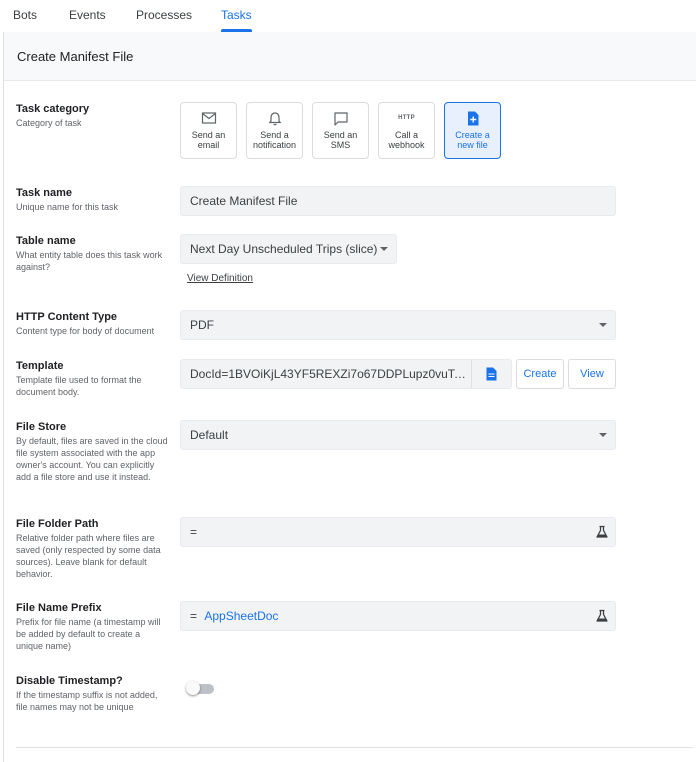 This screenshot has width=696, height=762. Describe the element at coordinates (53, 109) in the screenshot. I see `task-category-label: Task category` at that location.